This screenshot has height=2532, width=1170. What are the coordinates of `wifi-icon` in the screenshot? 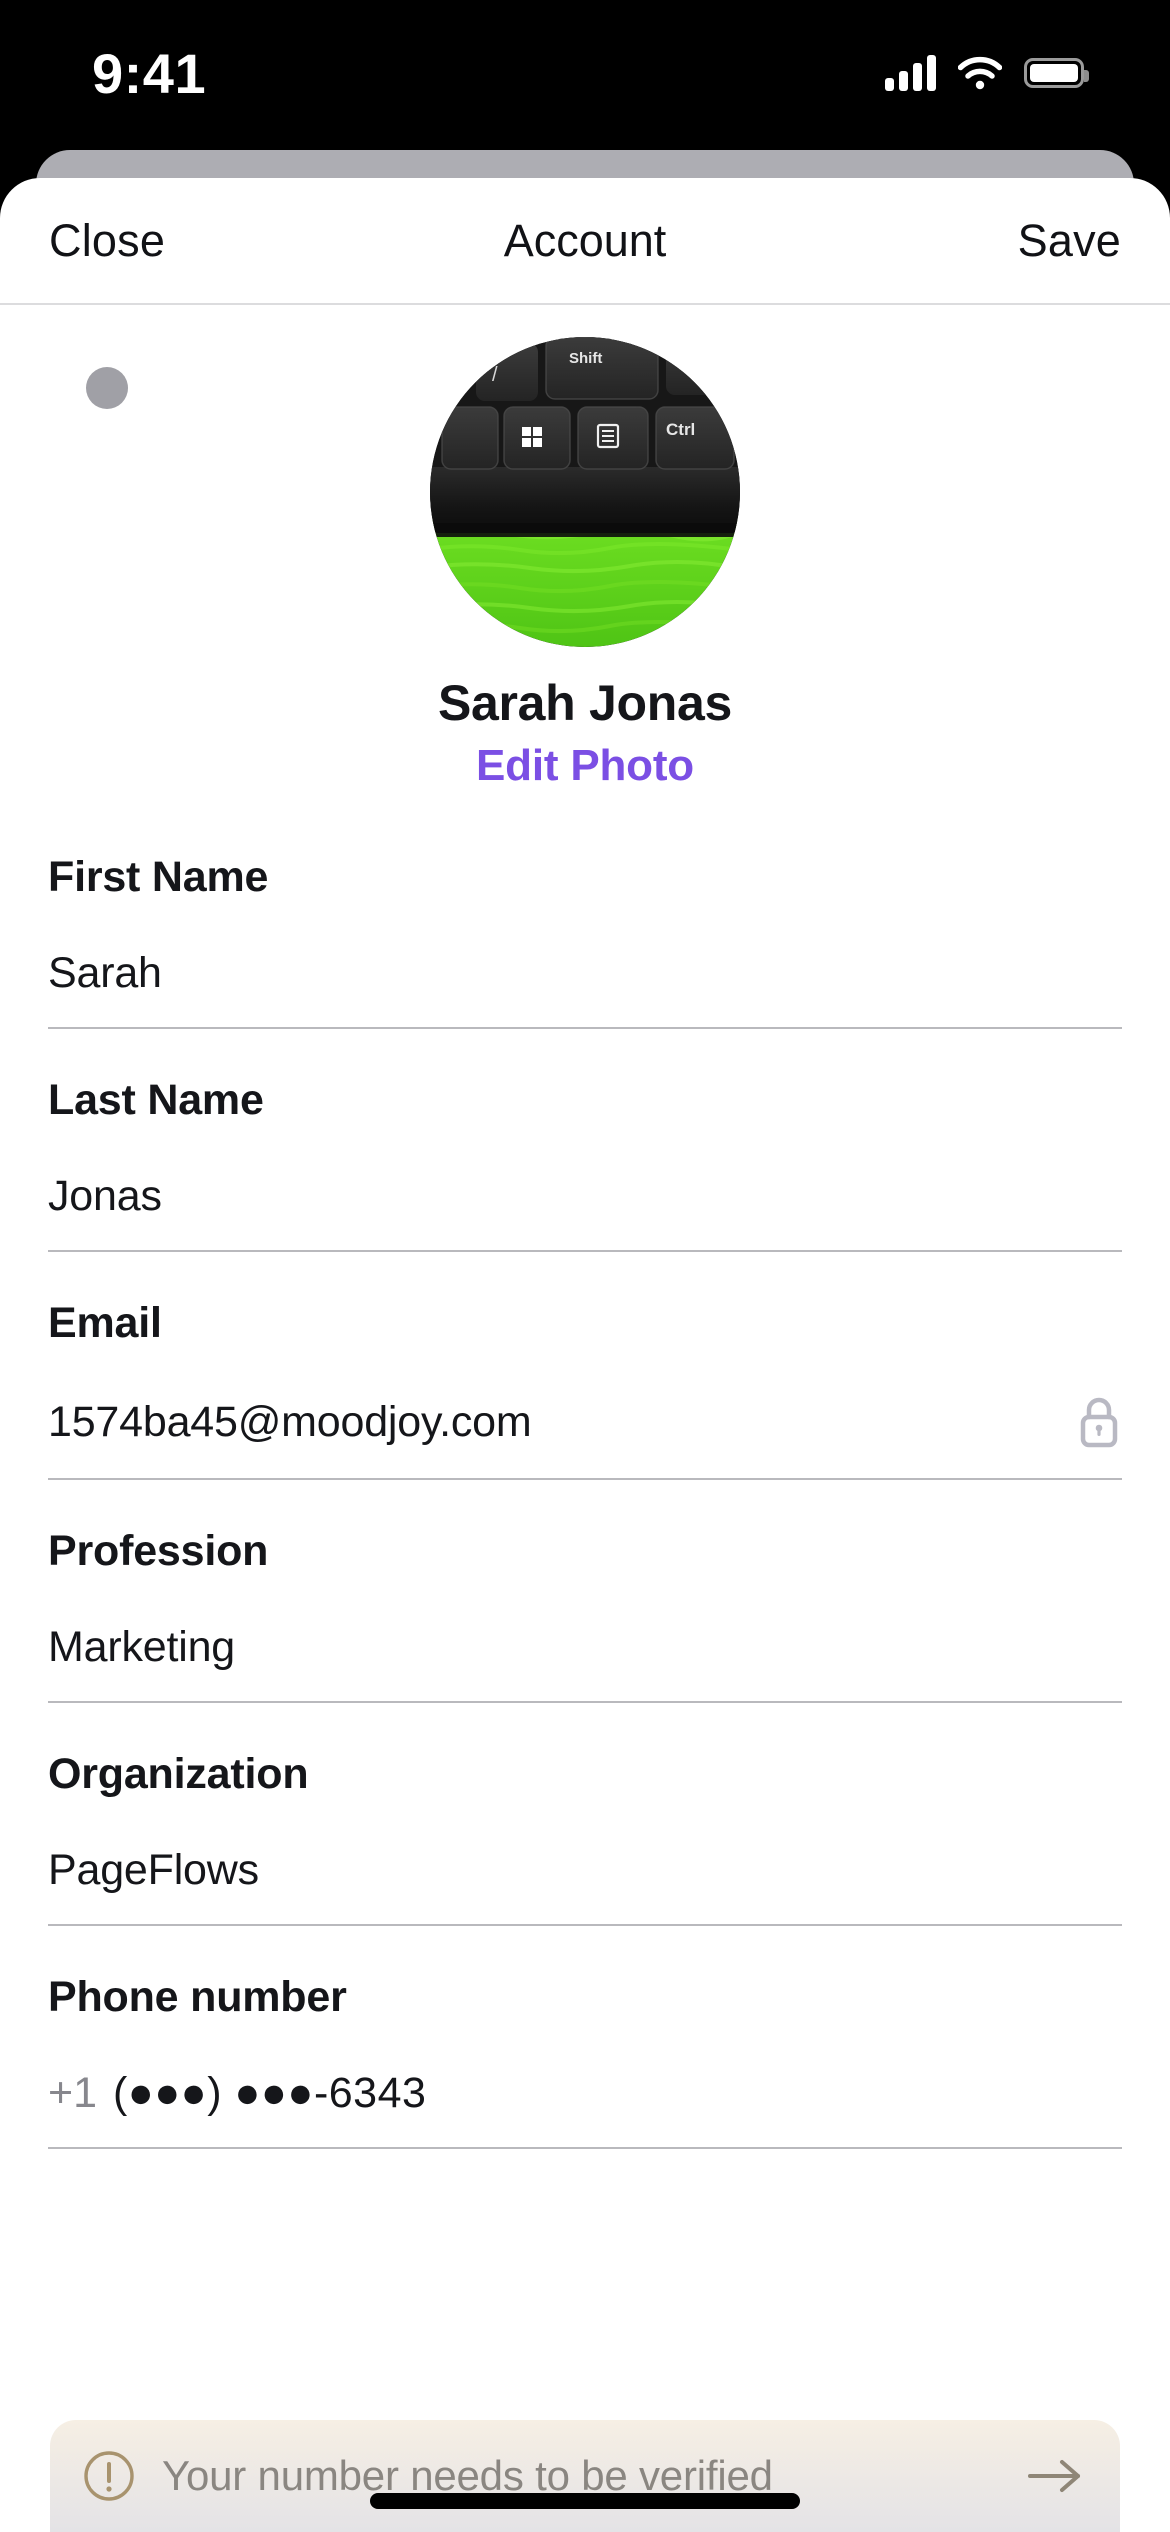 It's located at (980, 73).